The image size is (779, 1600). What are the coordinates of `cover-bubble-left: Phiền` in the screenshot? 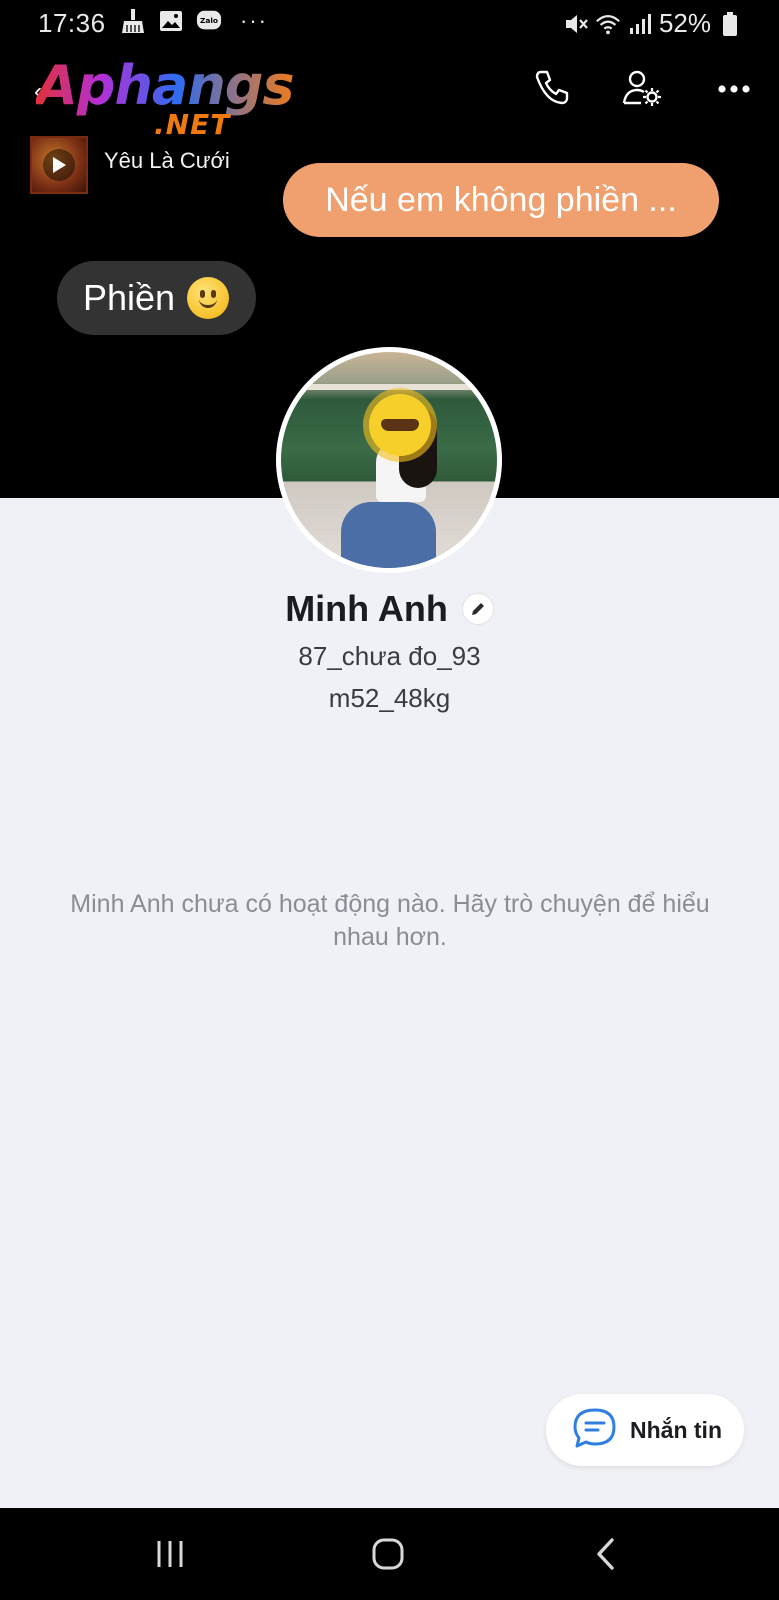 It's located at (156, 298).